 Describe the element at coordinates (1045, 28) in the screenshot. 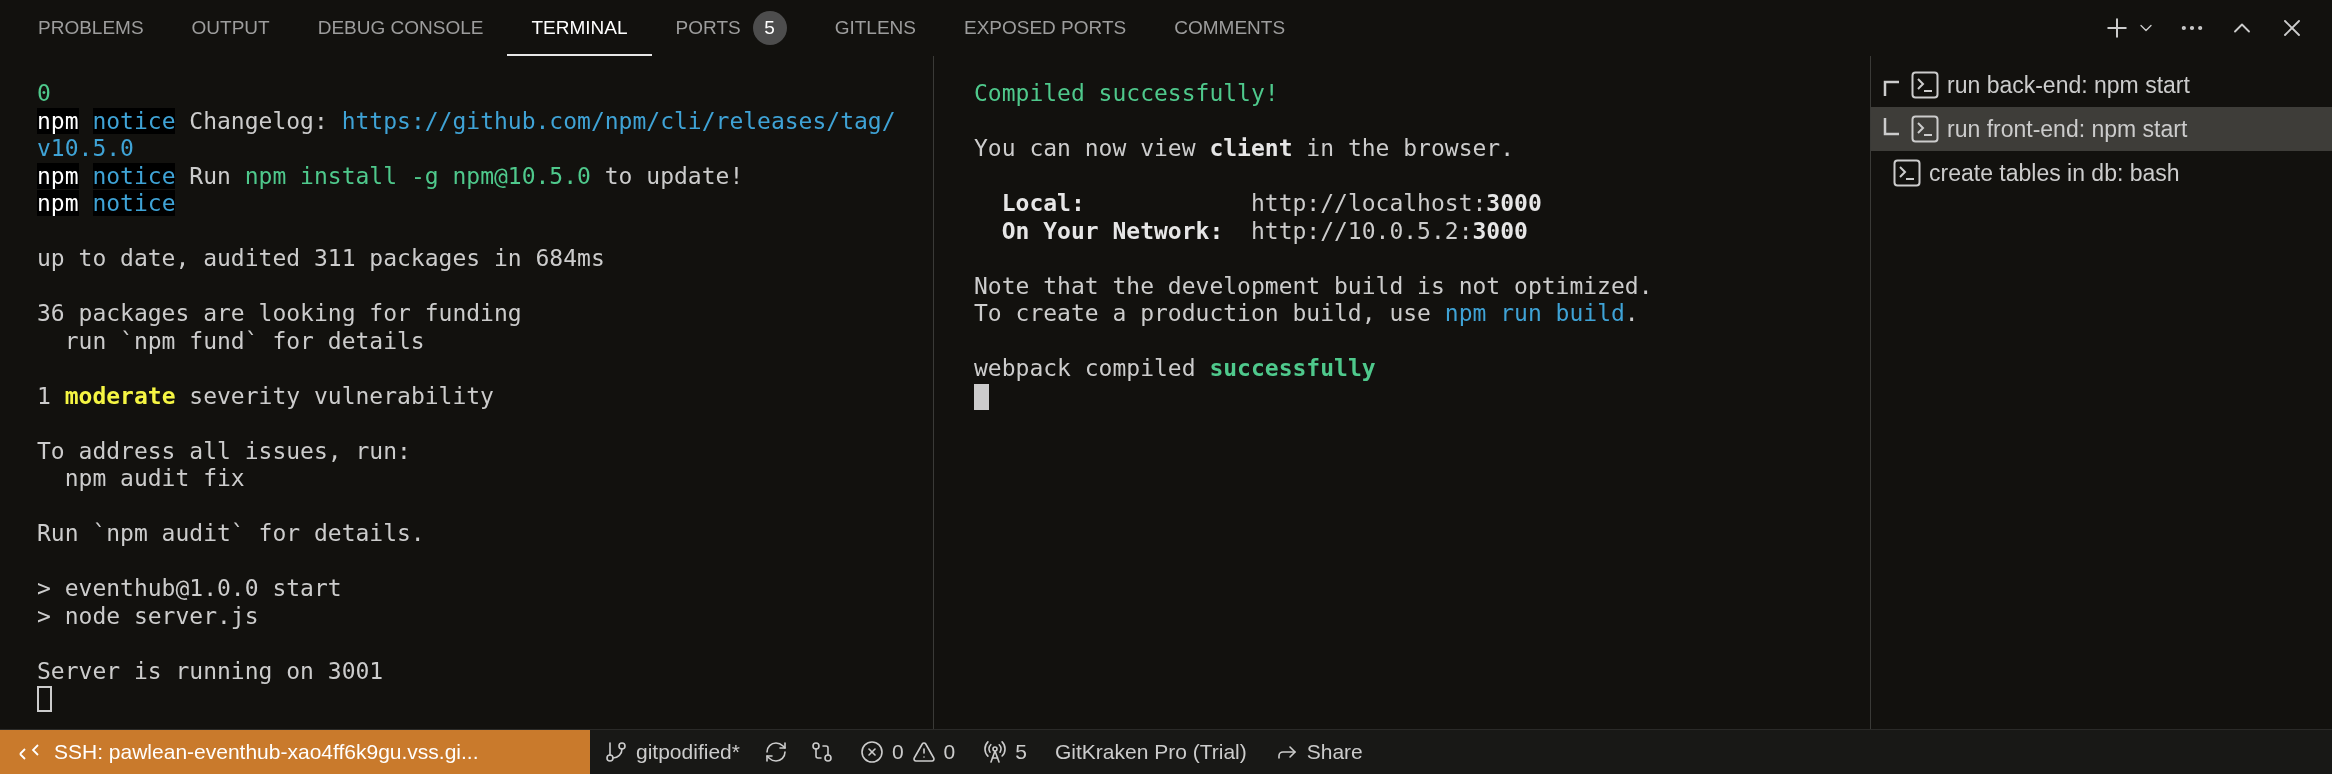

I see `panel-tab: EXPOSED PORTS` at that location.